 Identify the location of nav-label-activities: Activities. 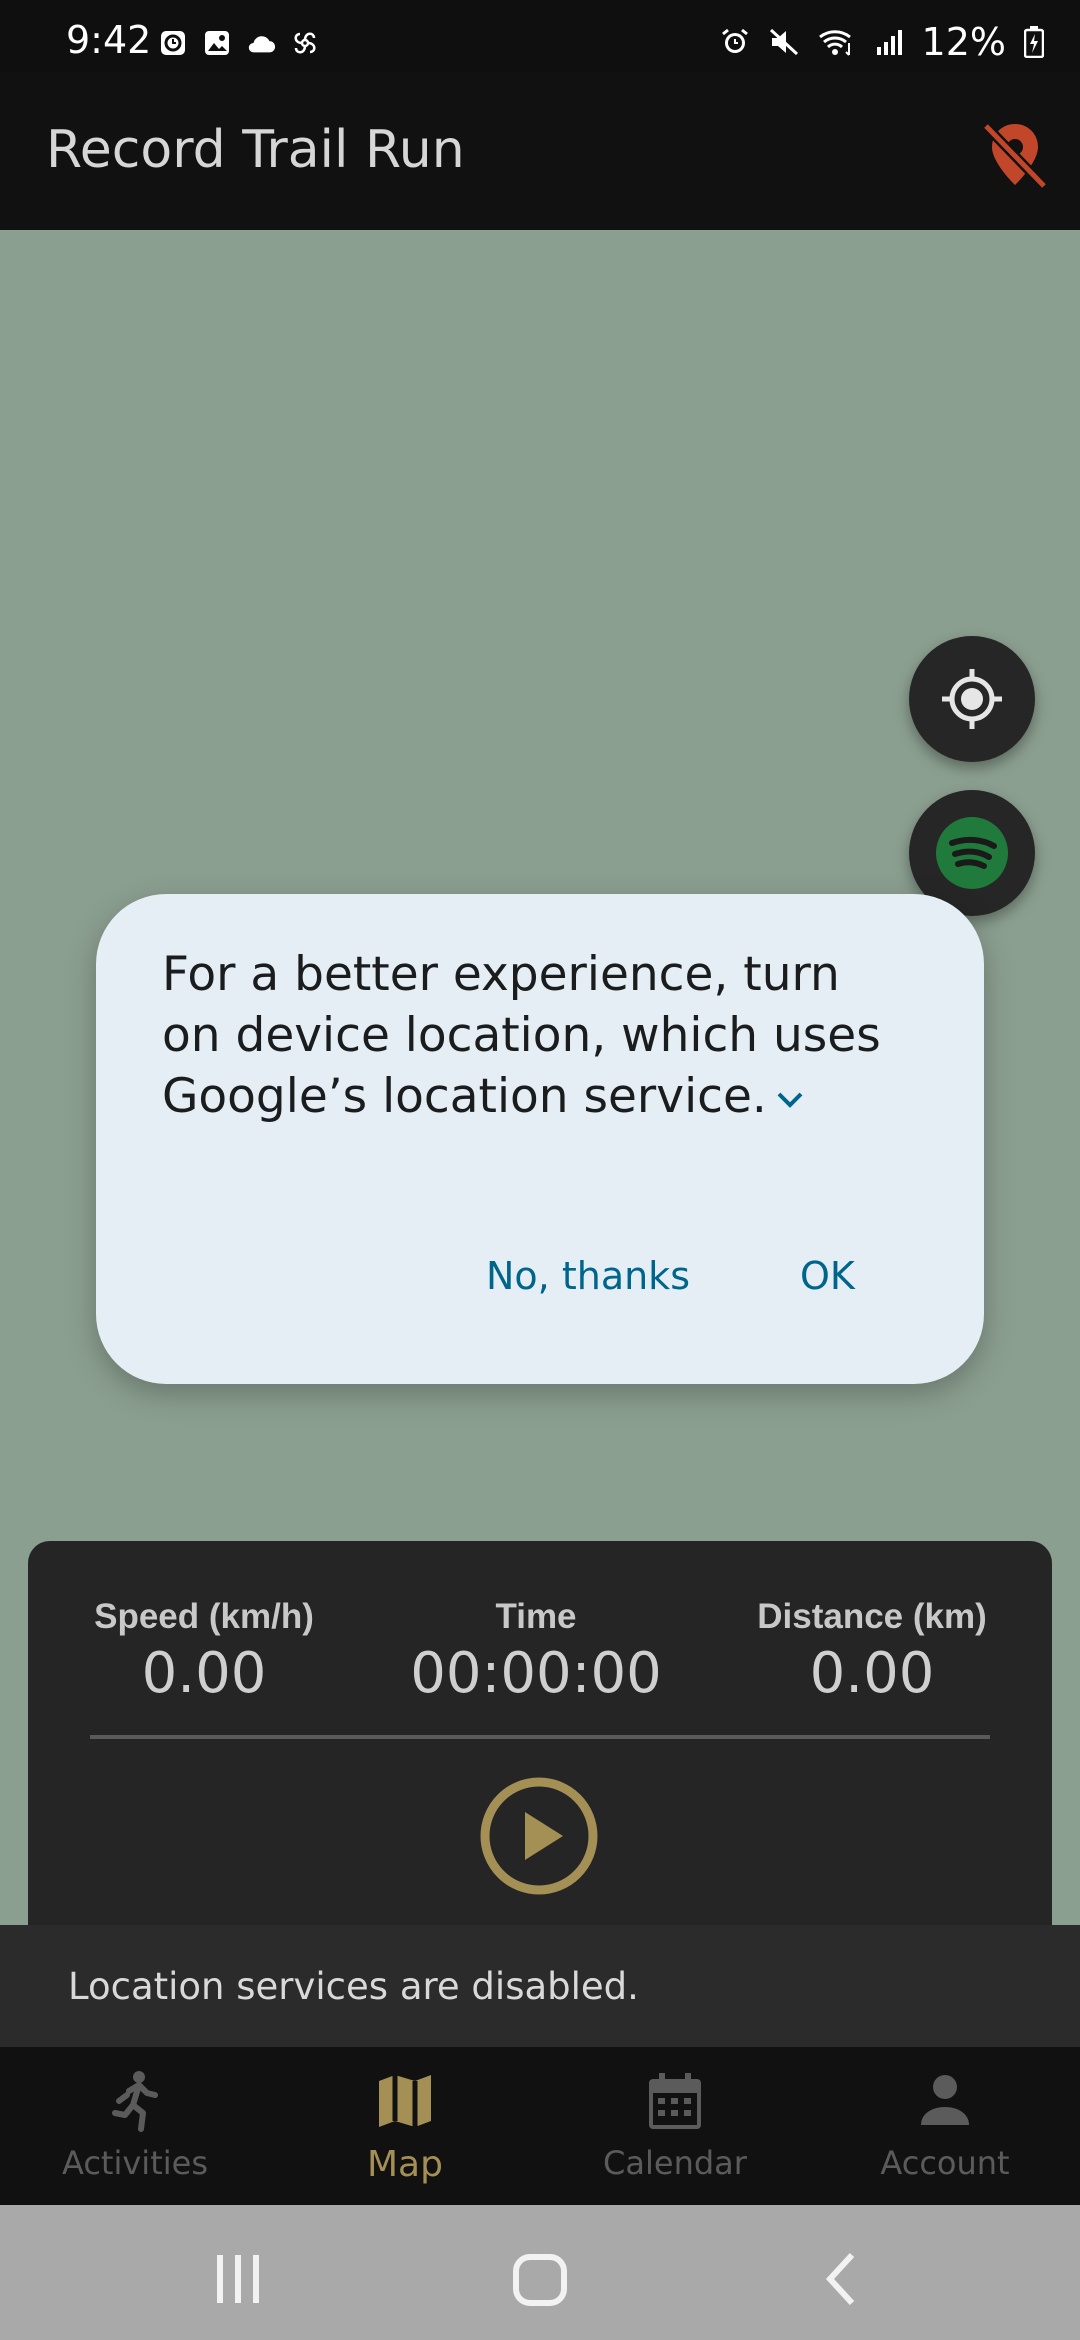
(135, 2163).